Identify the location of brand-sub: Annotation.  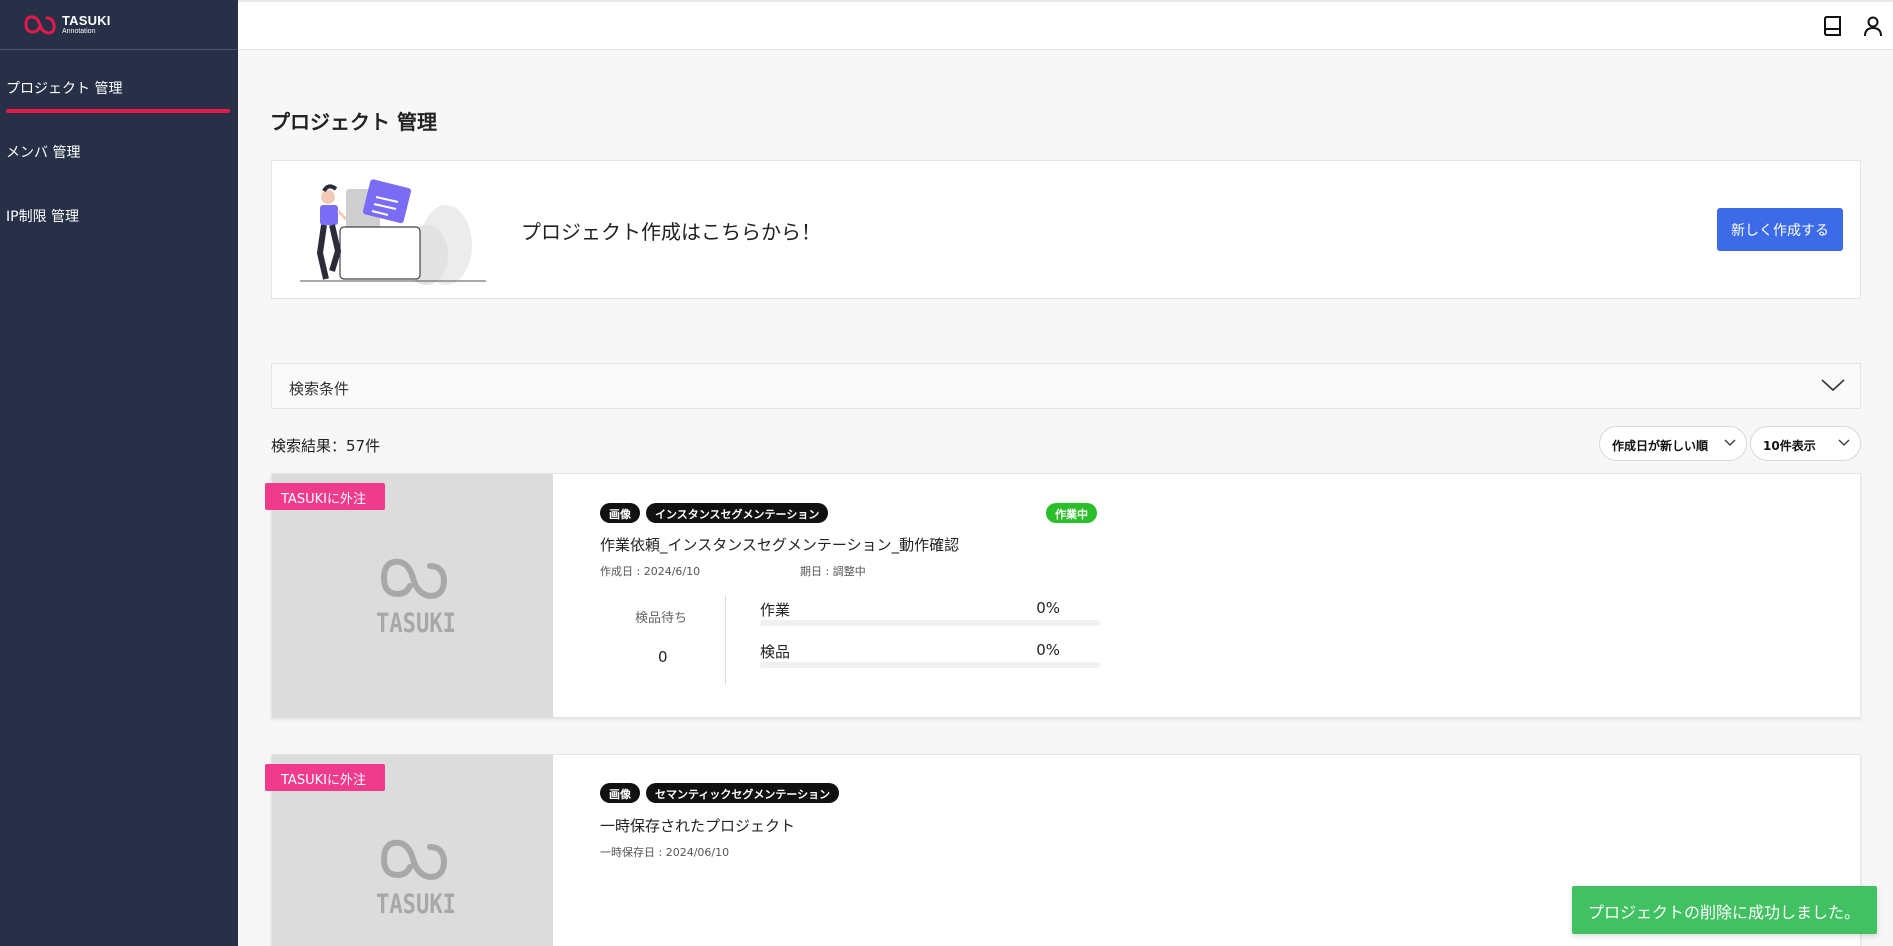
(79, 31).